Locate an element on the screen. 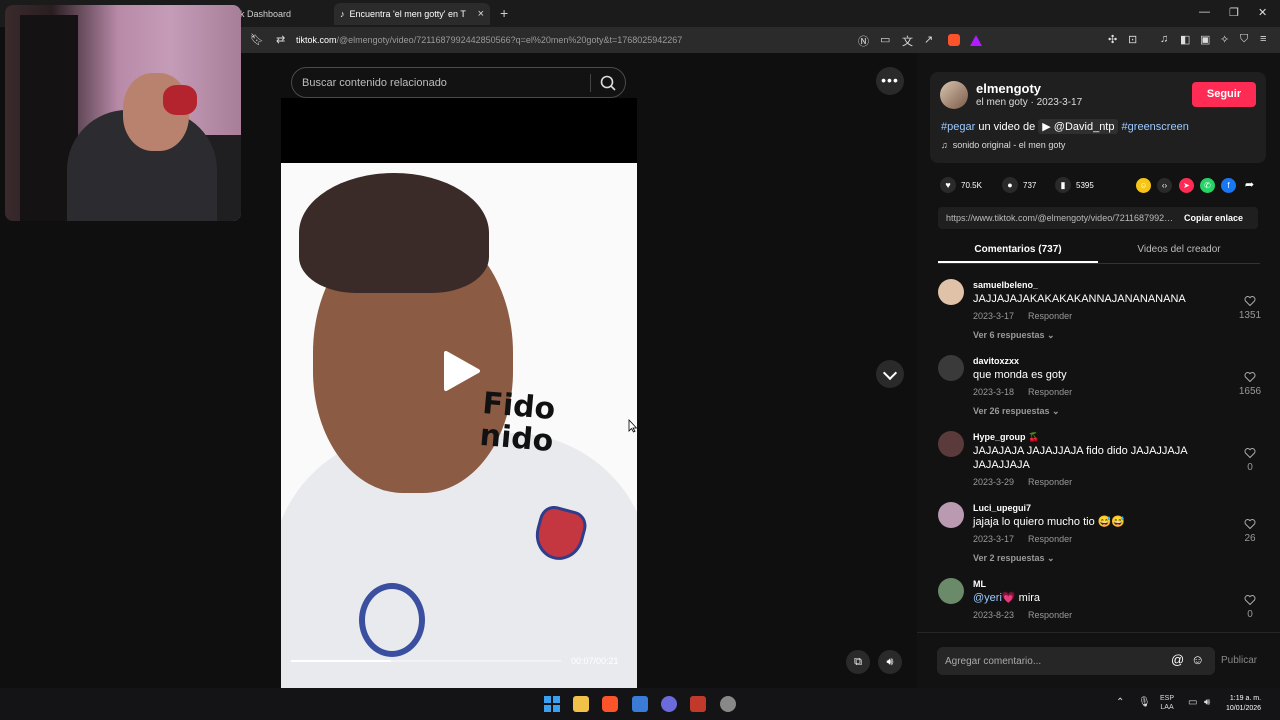 Image resolution: width=1280 pixels, height=720 pixels. search-icon is located at coordinates (608, 83).